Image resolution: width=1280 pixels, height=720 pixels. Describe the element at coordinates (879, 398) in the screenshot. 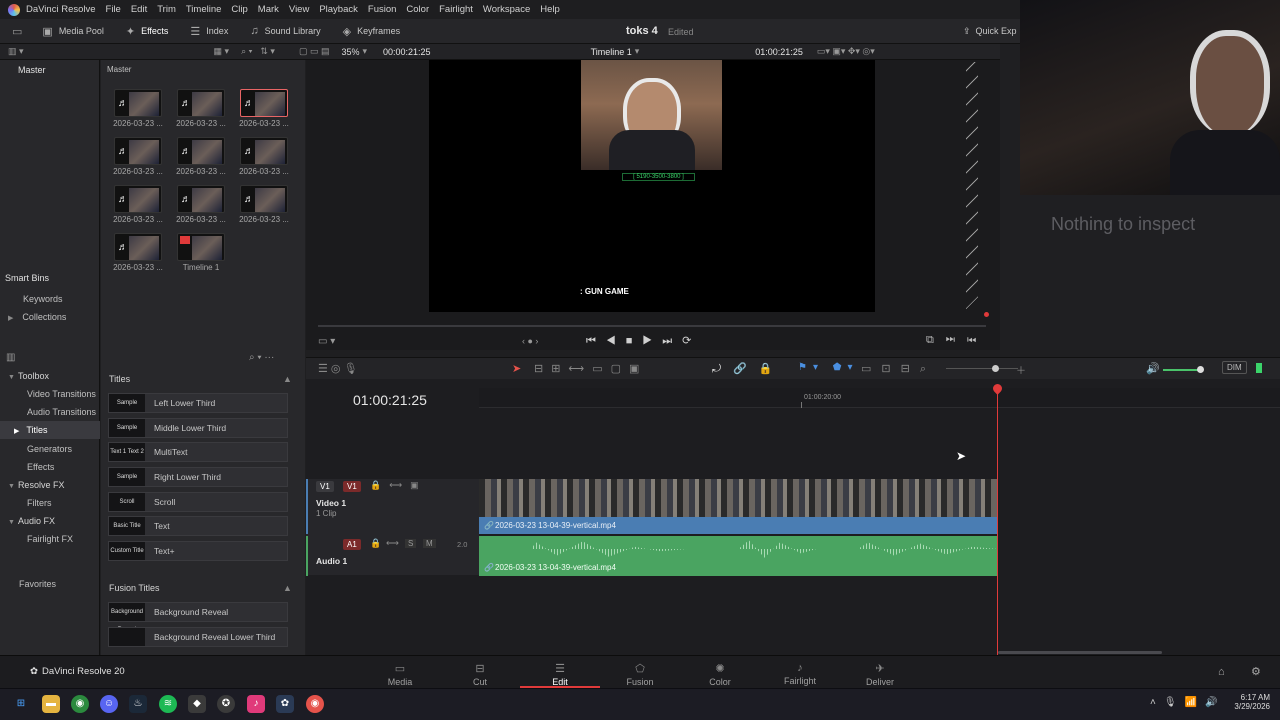

I see `timeline-ruler` at that location.